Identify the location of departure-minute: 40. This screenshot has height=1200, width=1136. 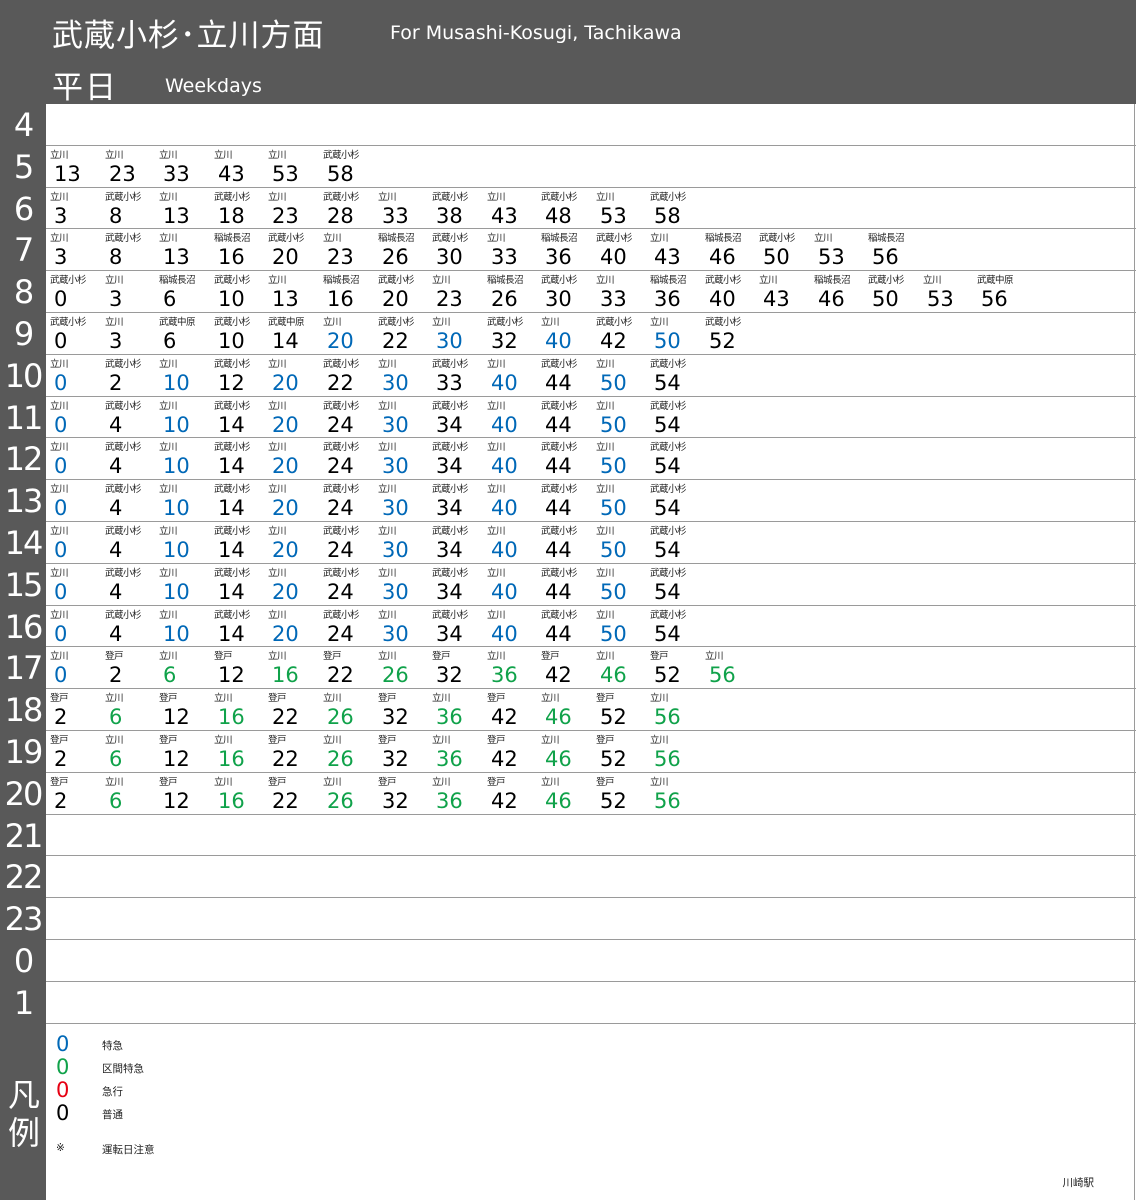
(504, 382).